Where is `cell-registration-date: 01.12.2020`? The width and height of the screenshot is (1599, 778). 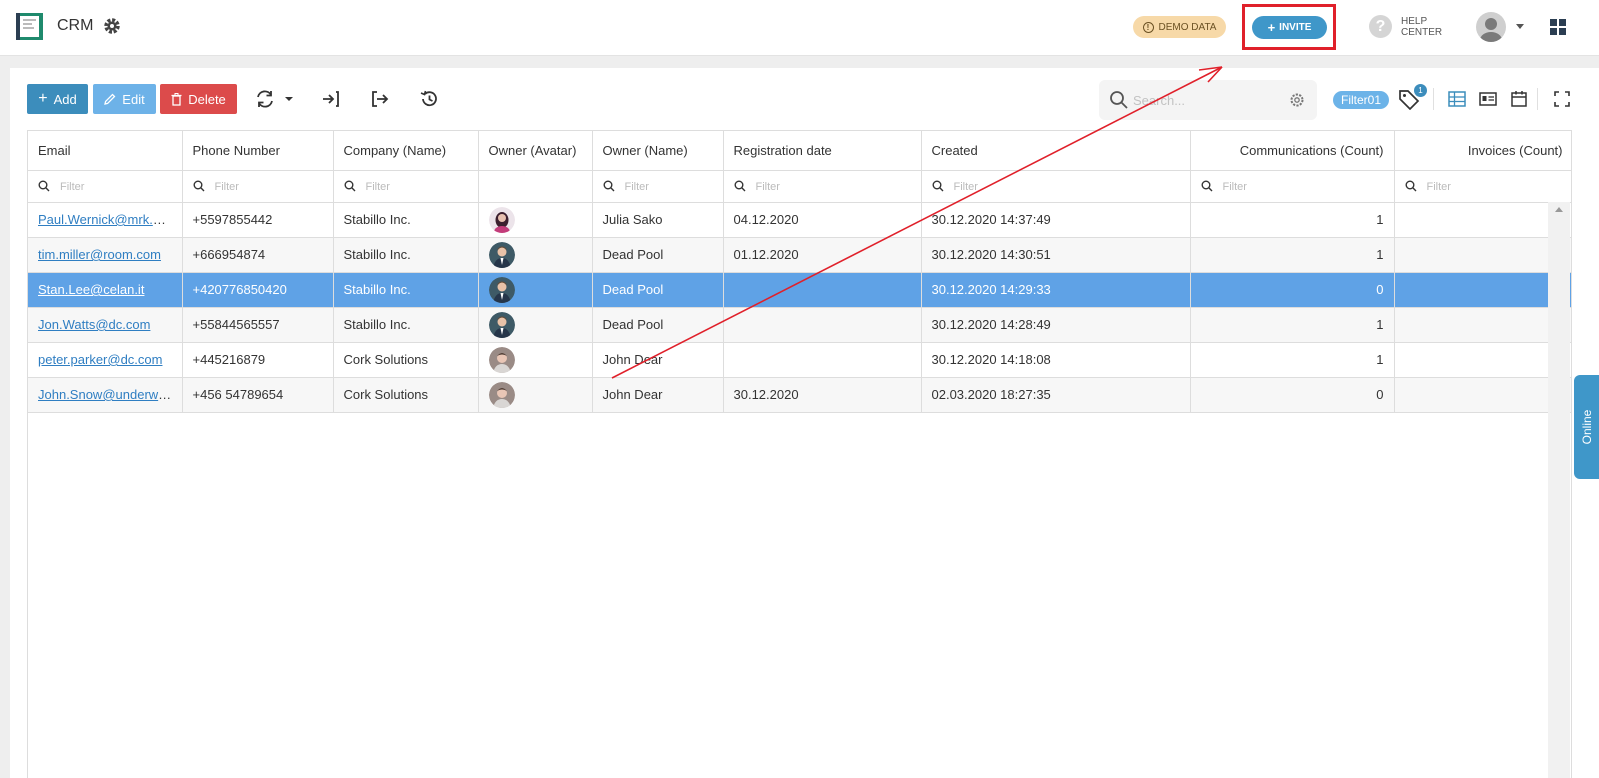 cell-registration-date: 01.12.2020 is located at coordinates (822, 255).